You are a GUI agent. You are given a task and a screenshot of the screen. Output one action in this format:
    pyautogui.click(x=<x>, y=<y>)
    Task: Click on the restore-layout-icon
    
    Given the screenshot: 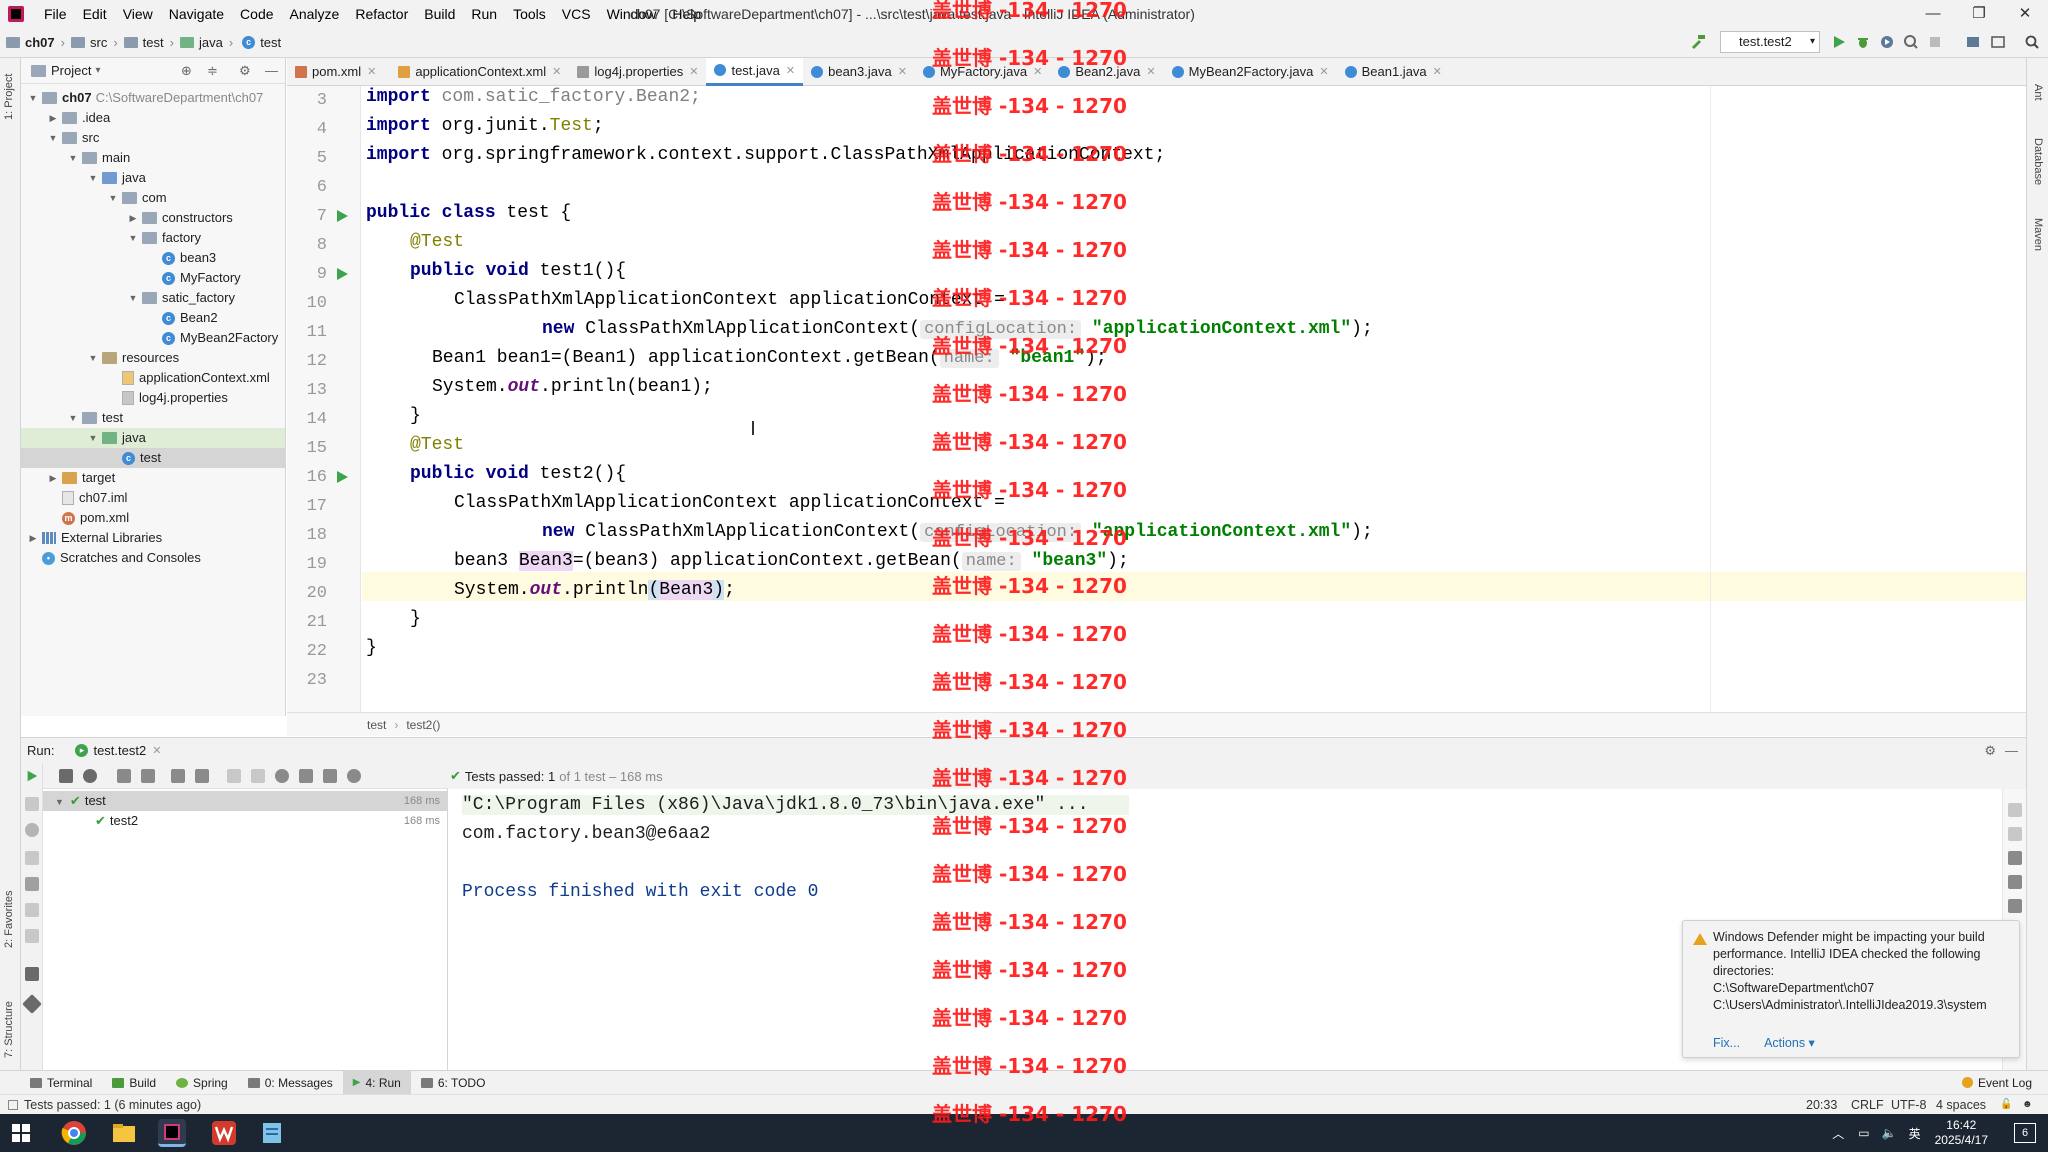 What is the action you would take?
    pyautogui.click(x=32, y=936)
    